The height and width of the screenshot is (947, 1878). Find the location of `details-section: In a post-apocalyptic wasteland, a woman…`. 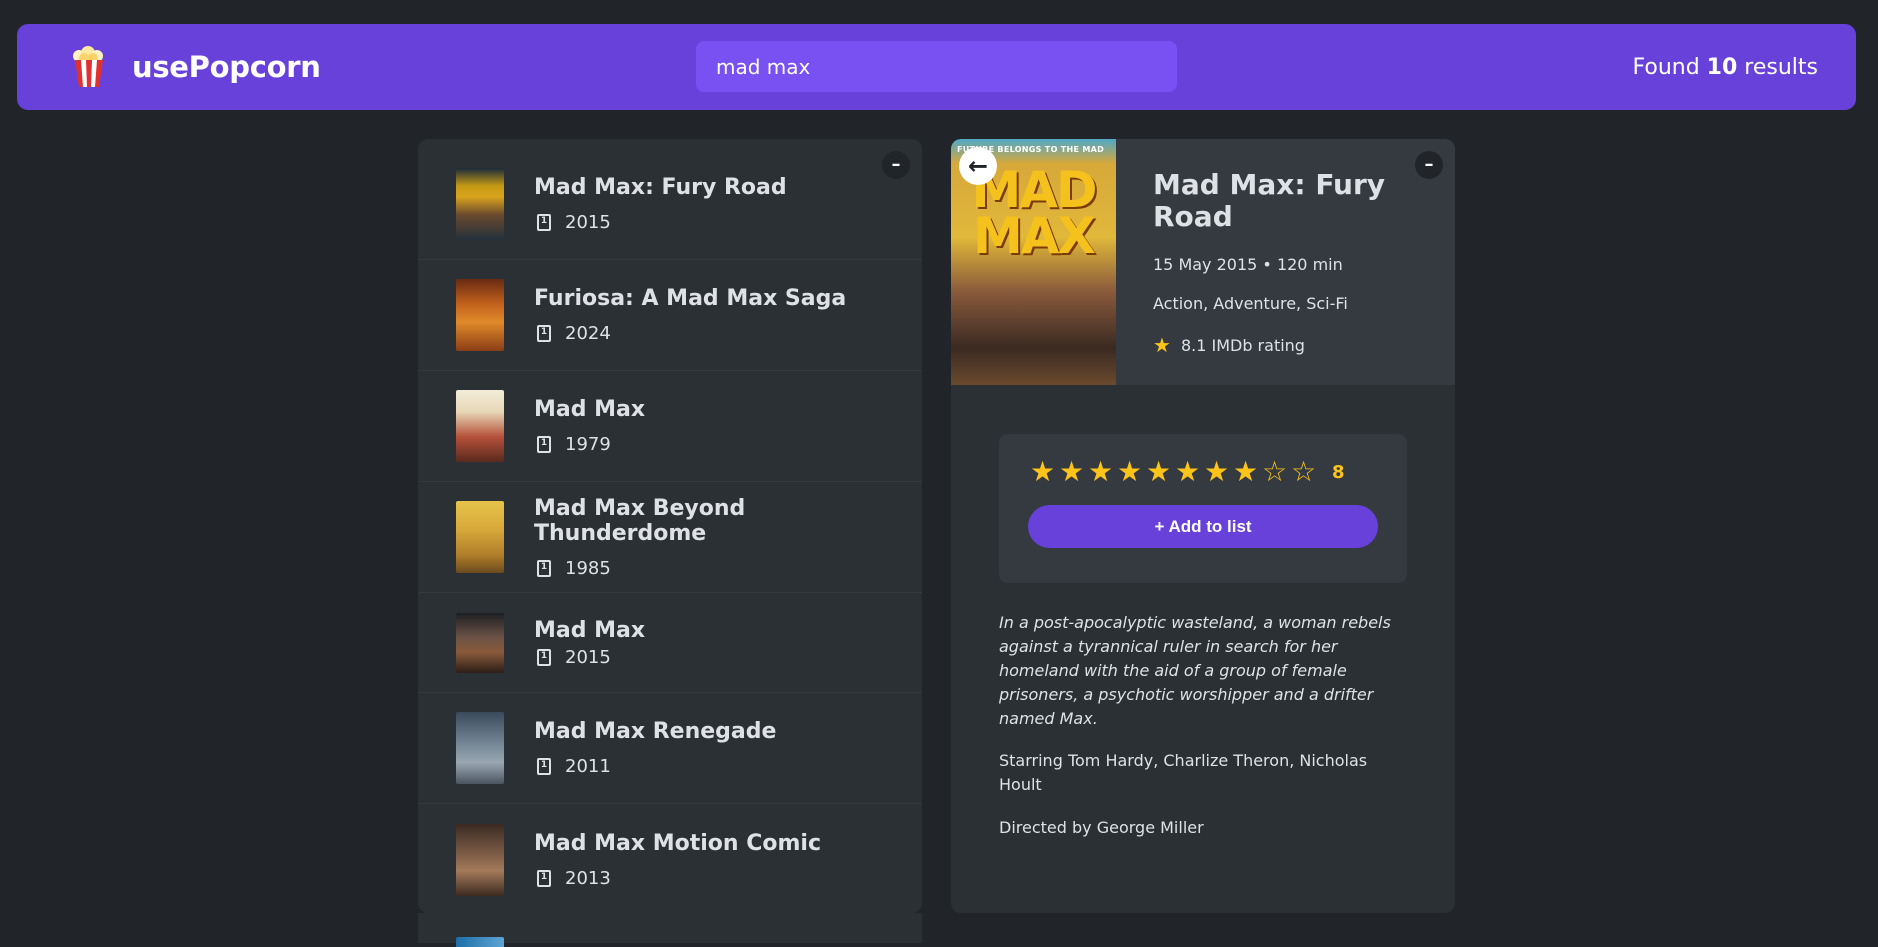

details-section: In a post-apocalyptic wasteland, a woman… is located at coordinates (1203, 725).